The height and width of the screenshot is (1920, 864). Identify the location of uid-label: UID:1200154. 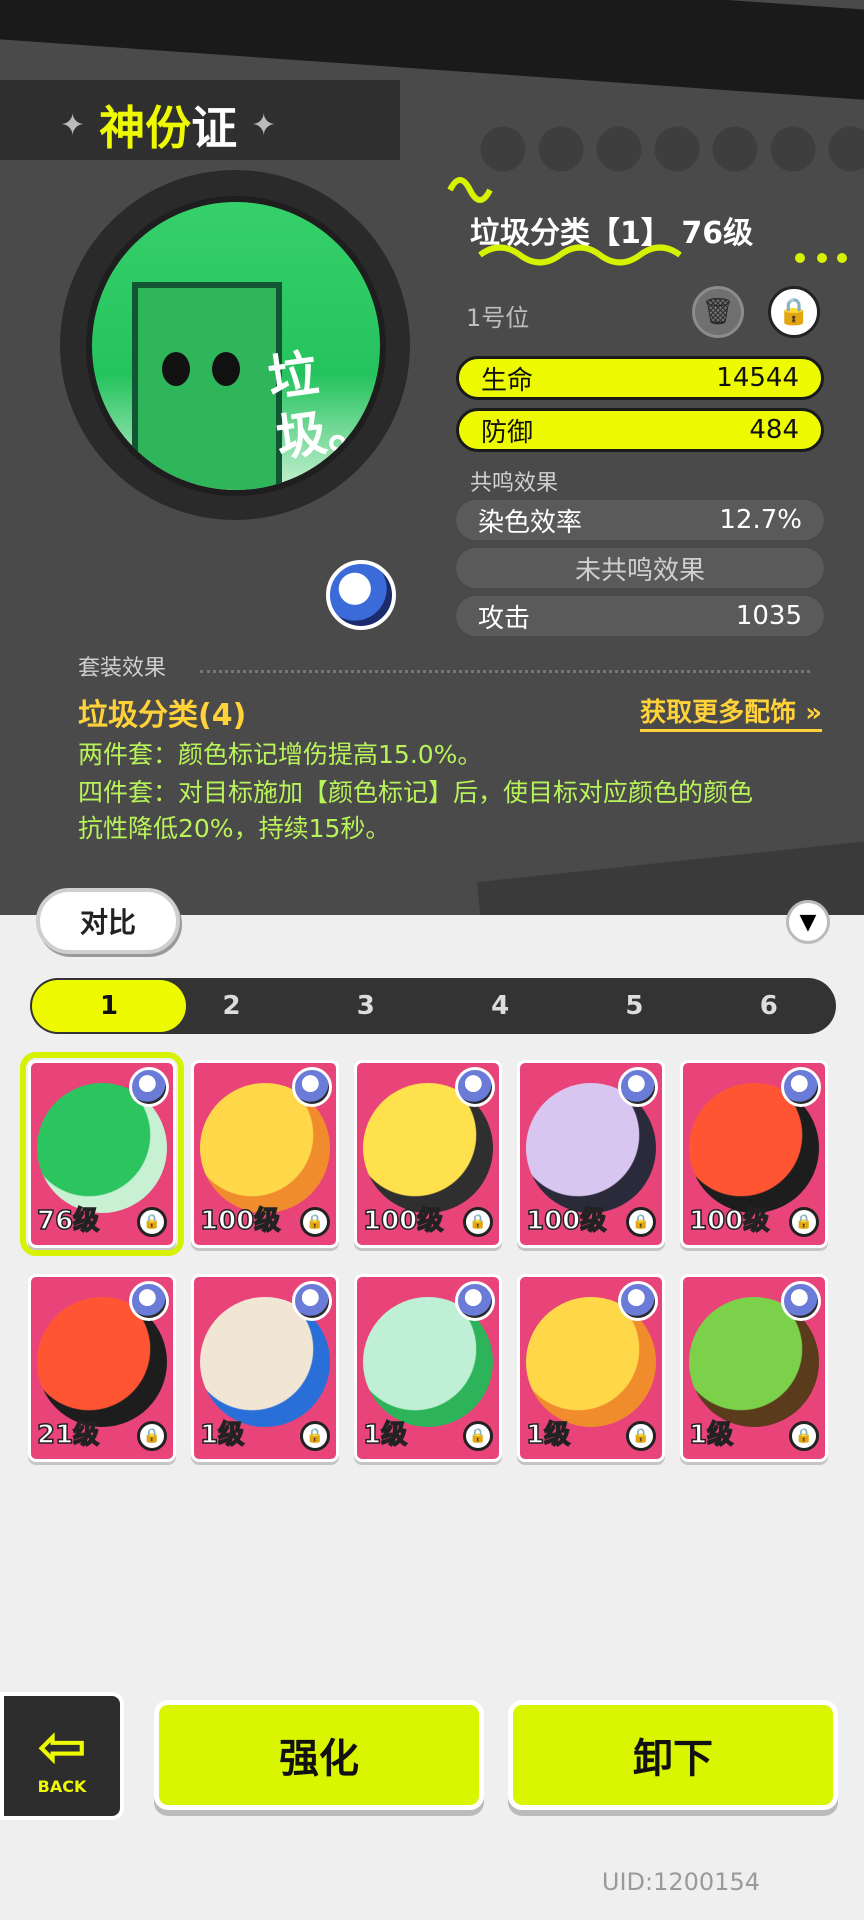
(680, 1882).